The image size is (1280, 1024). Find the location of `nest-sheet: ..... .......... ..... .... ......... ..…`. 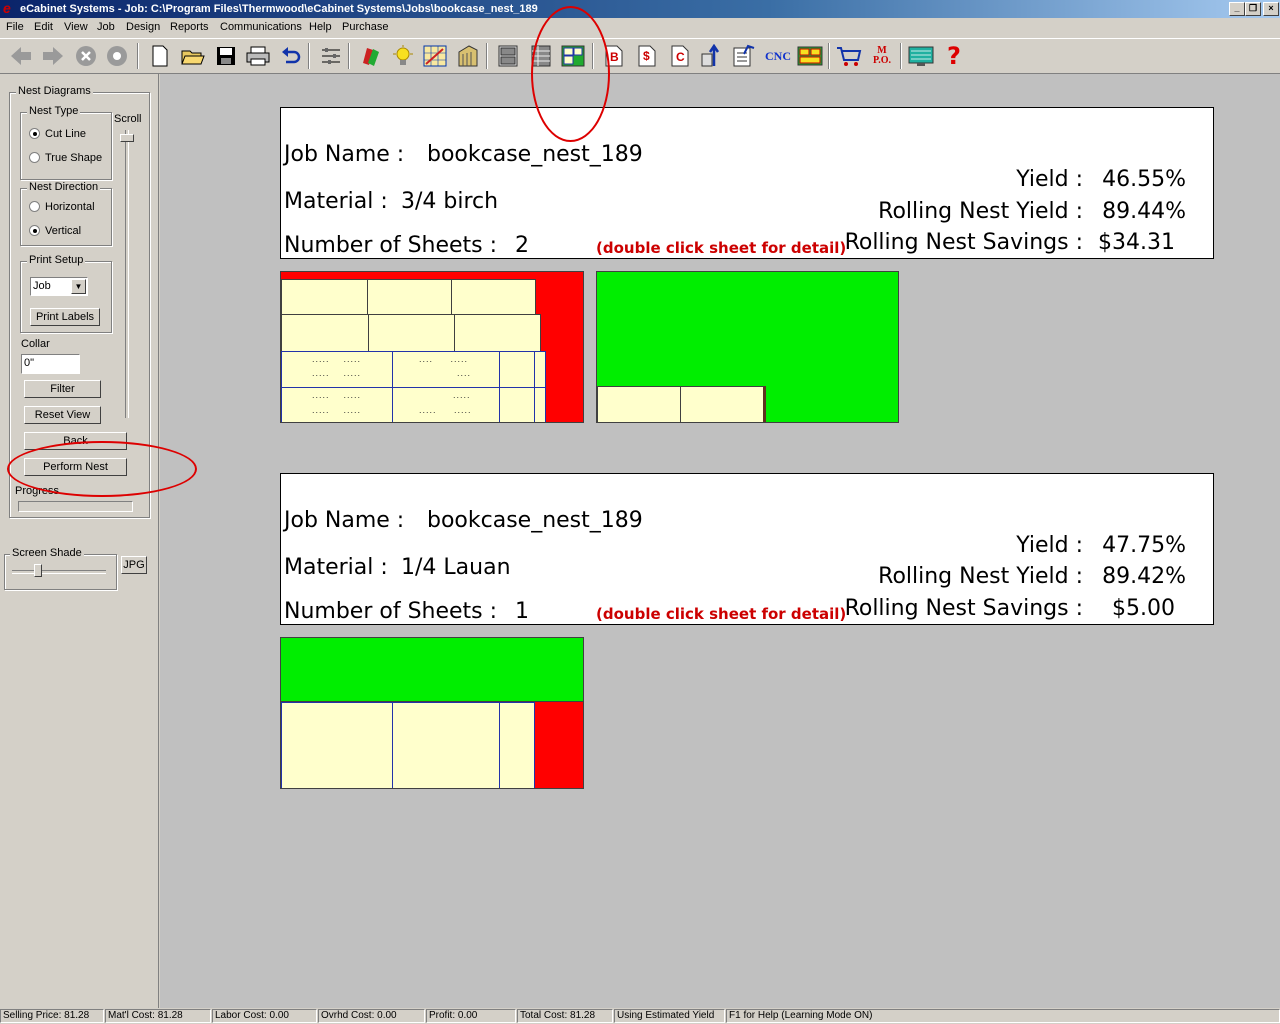

nest-sheet: ..... .......... ..... .... ......... ..… is located at coordinates (432, 347).